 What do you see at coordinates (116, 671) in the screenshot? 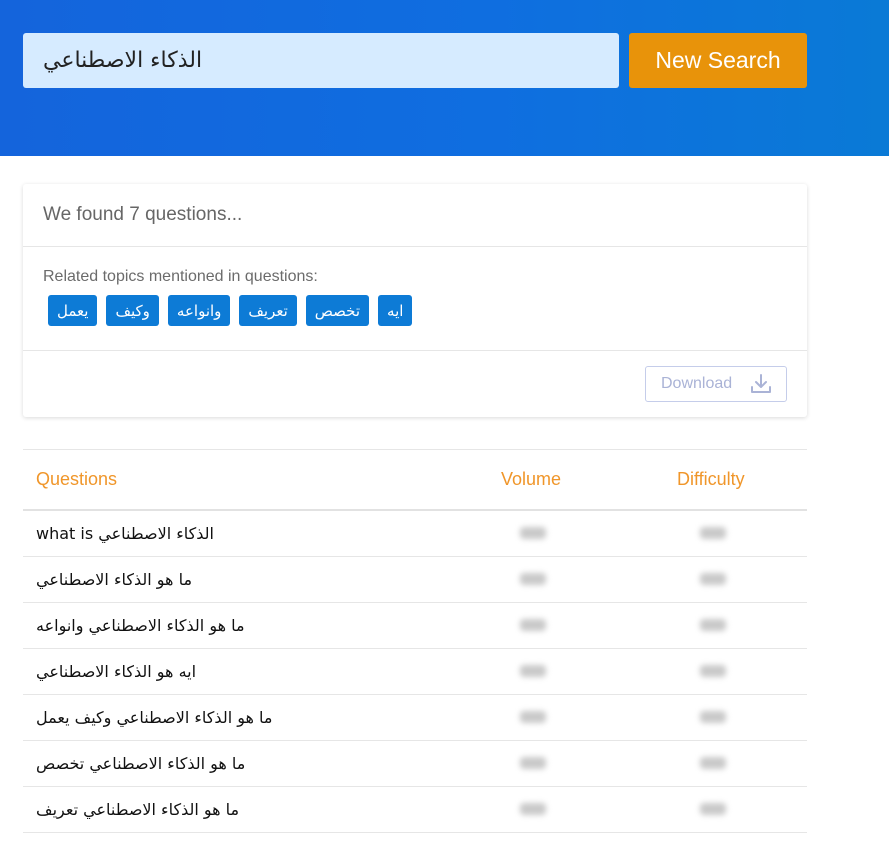
I see `question-text: ايه هو الذكاء الاصطناعي` at bounding box center [116, 671].